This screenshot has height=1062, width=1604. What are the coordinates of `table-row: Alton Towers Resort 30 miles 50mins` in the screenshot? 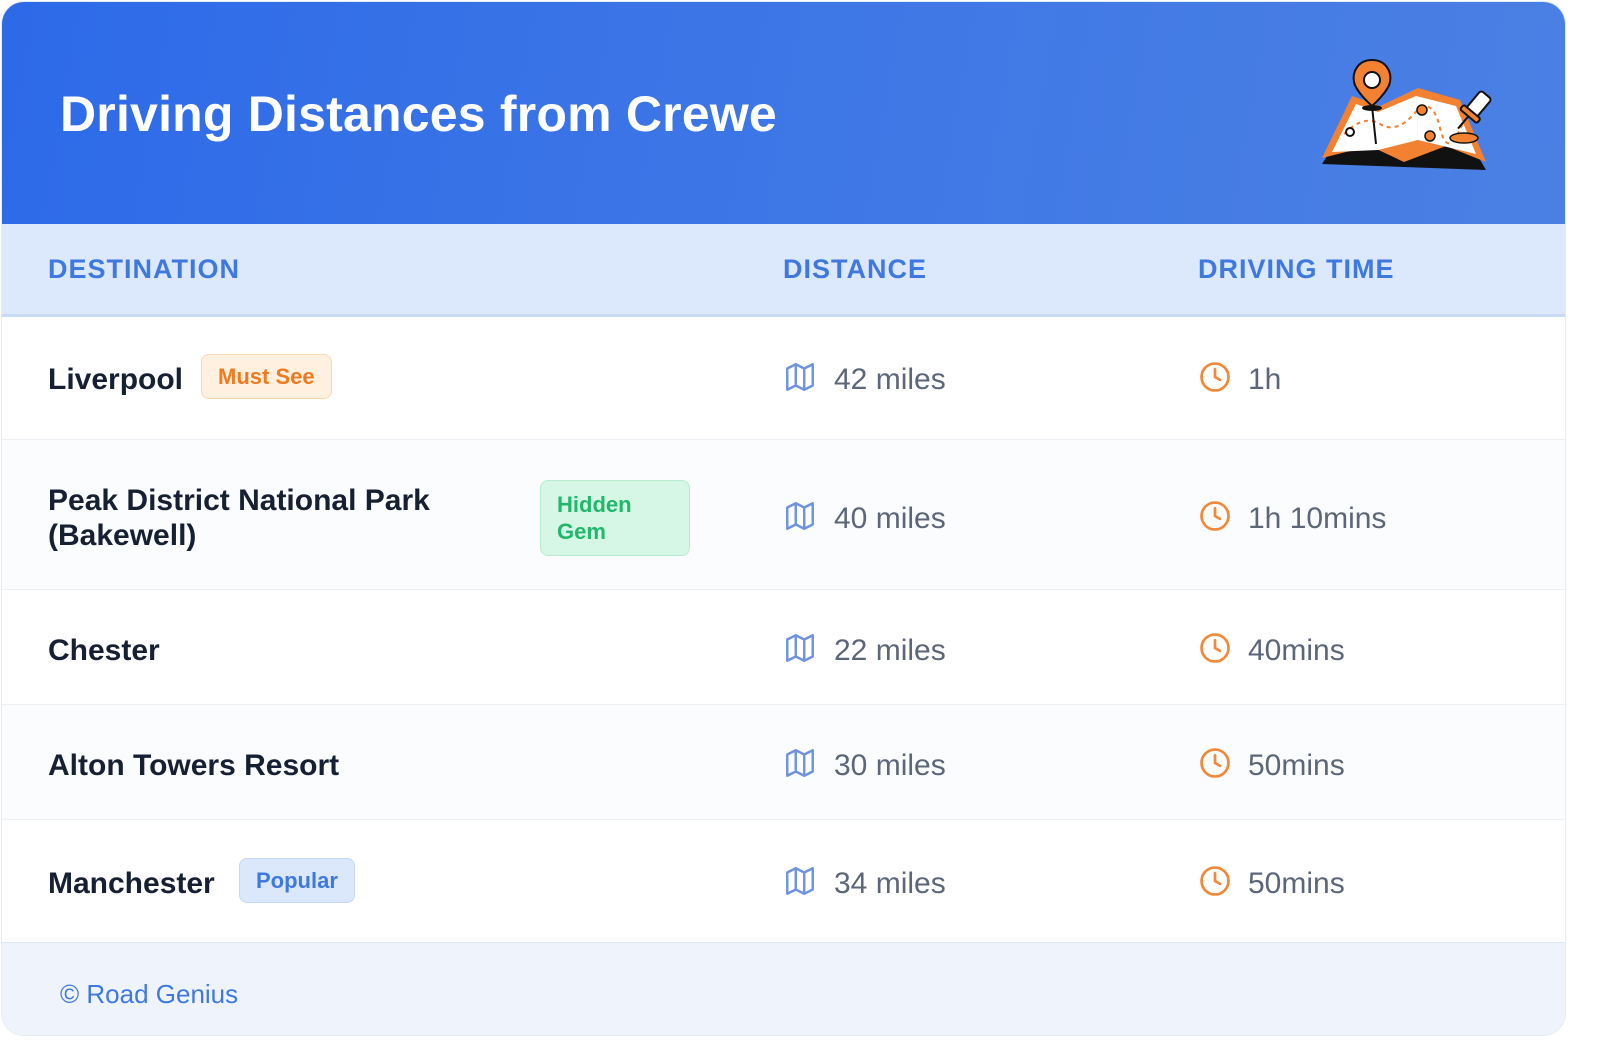 It's located at (783, 762).